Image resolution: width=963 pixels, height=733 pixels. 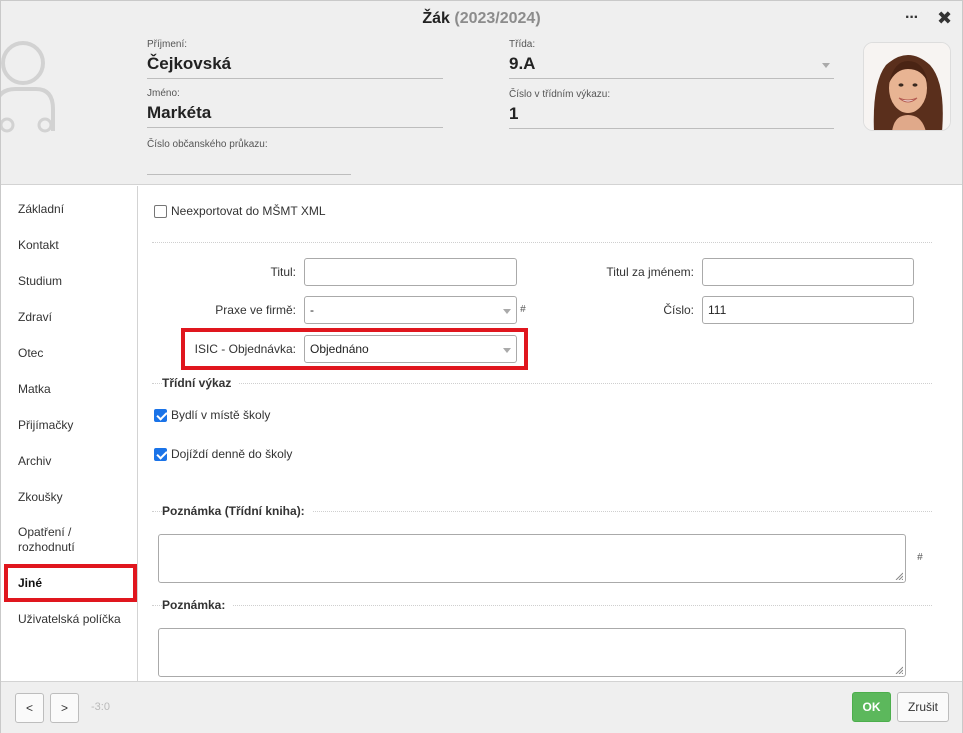 I want to click on firstname-underline, so click(x=295, y=127).